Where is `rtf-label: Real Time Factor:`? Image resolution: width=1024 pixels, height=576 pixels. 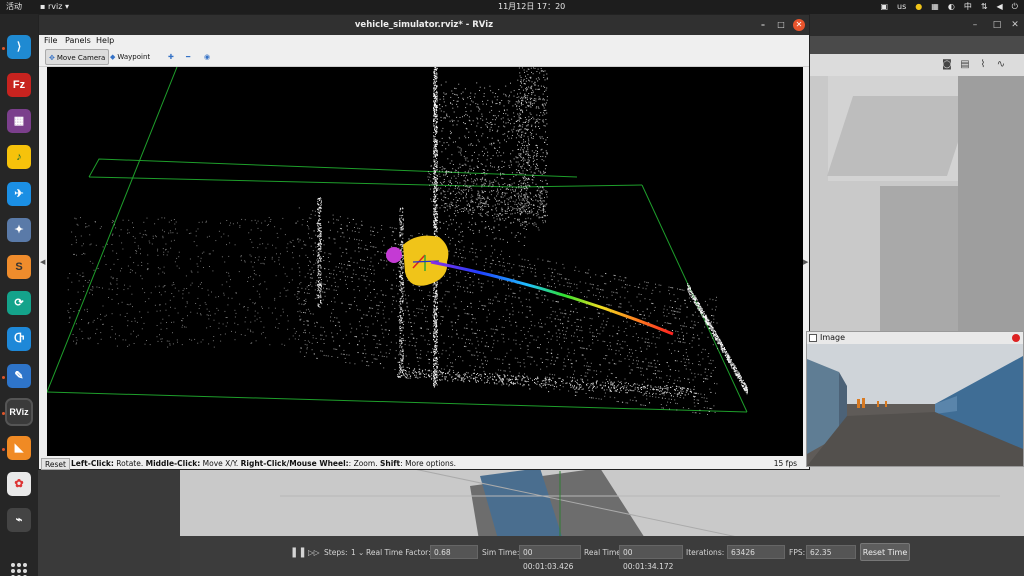
rtf-label: Real Time Factor: is located at coordinates (398, 552).